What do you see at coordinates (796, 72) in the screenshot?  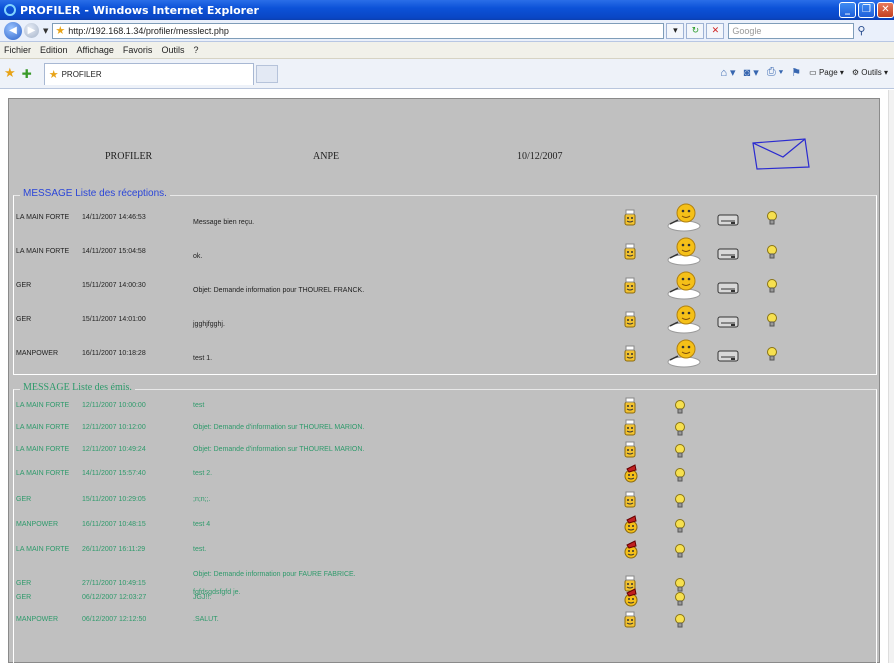 I see `research-icon: ⚑` at bounding box center [796, 72].